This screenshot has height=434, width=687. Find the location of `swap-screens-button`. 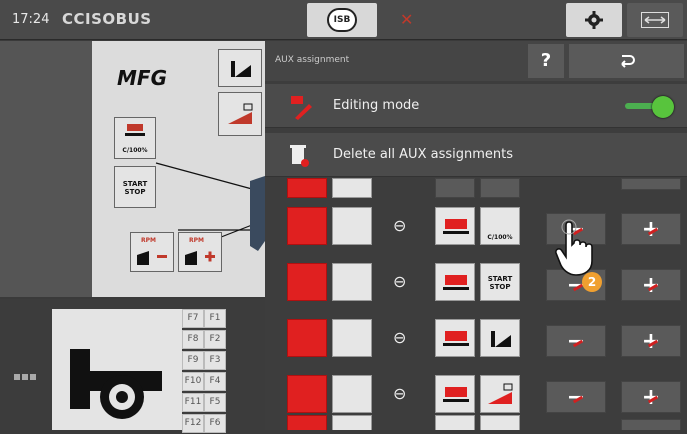

swap-screens-button is located at coordinates (655, 20).